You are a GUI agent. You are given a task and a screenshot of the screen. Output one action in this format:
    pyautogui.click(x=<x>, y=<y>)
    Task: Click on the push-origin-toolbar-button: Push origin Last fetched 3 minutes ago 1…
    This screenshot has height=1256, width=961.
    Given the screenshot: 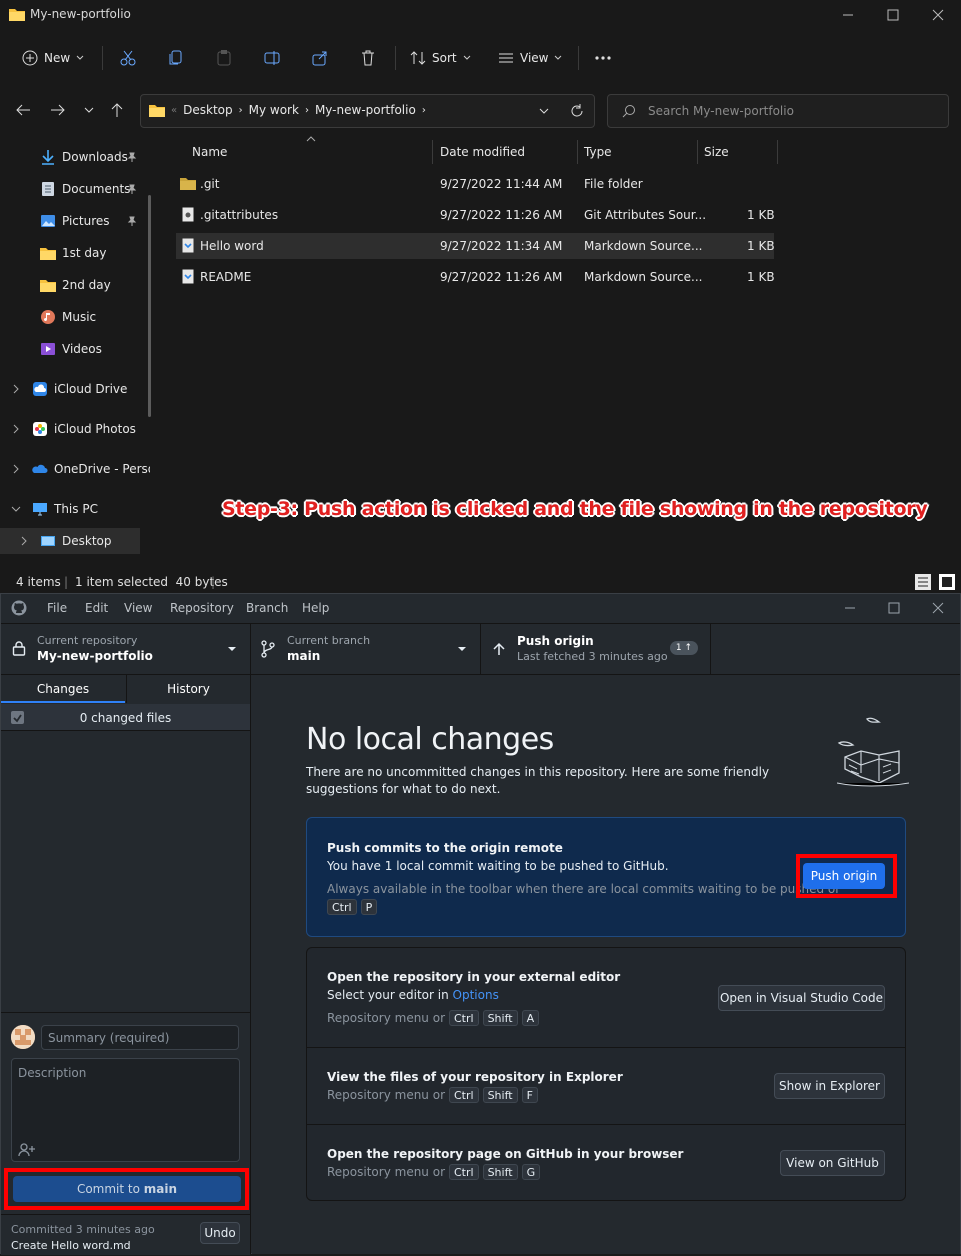 What is the action you would take?
    pyautogui.click(x=596, y=649)
    